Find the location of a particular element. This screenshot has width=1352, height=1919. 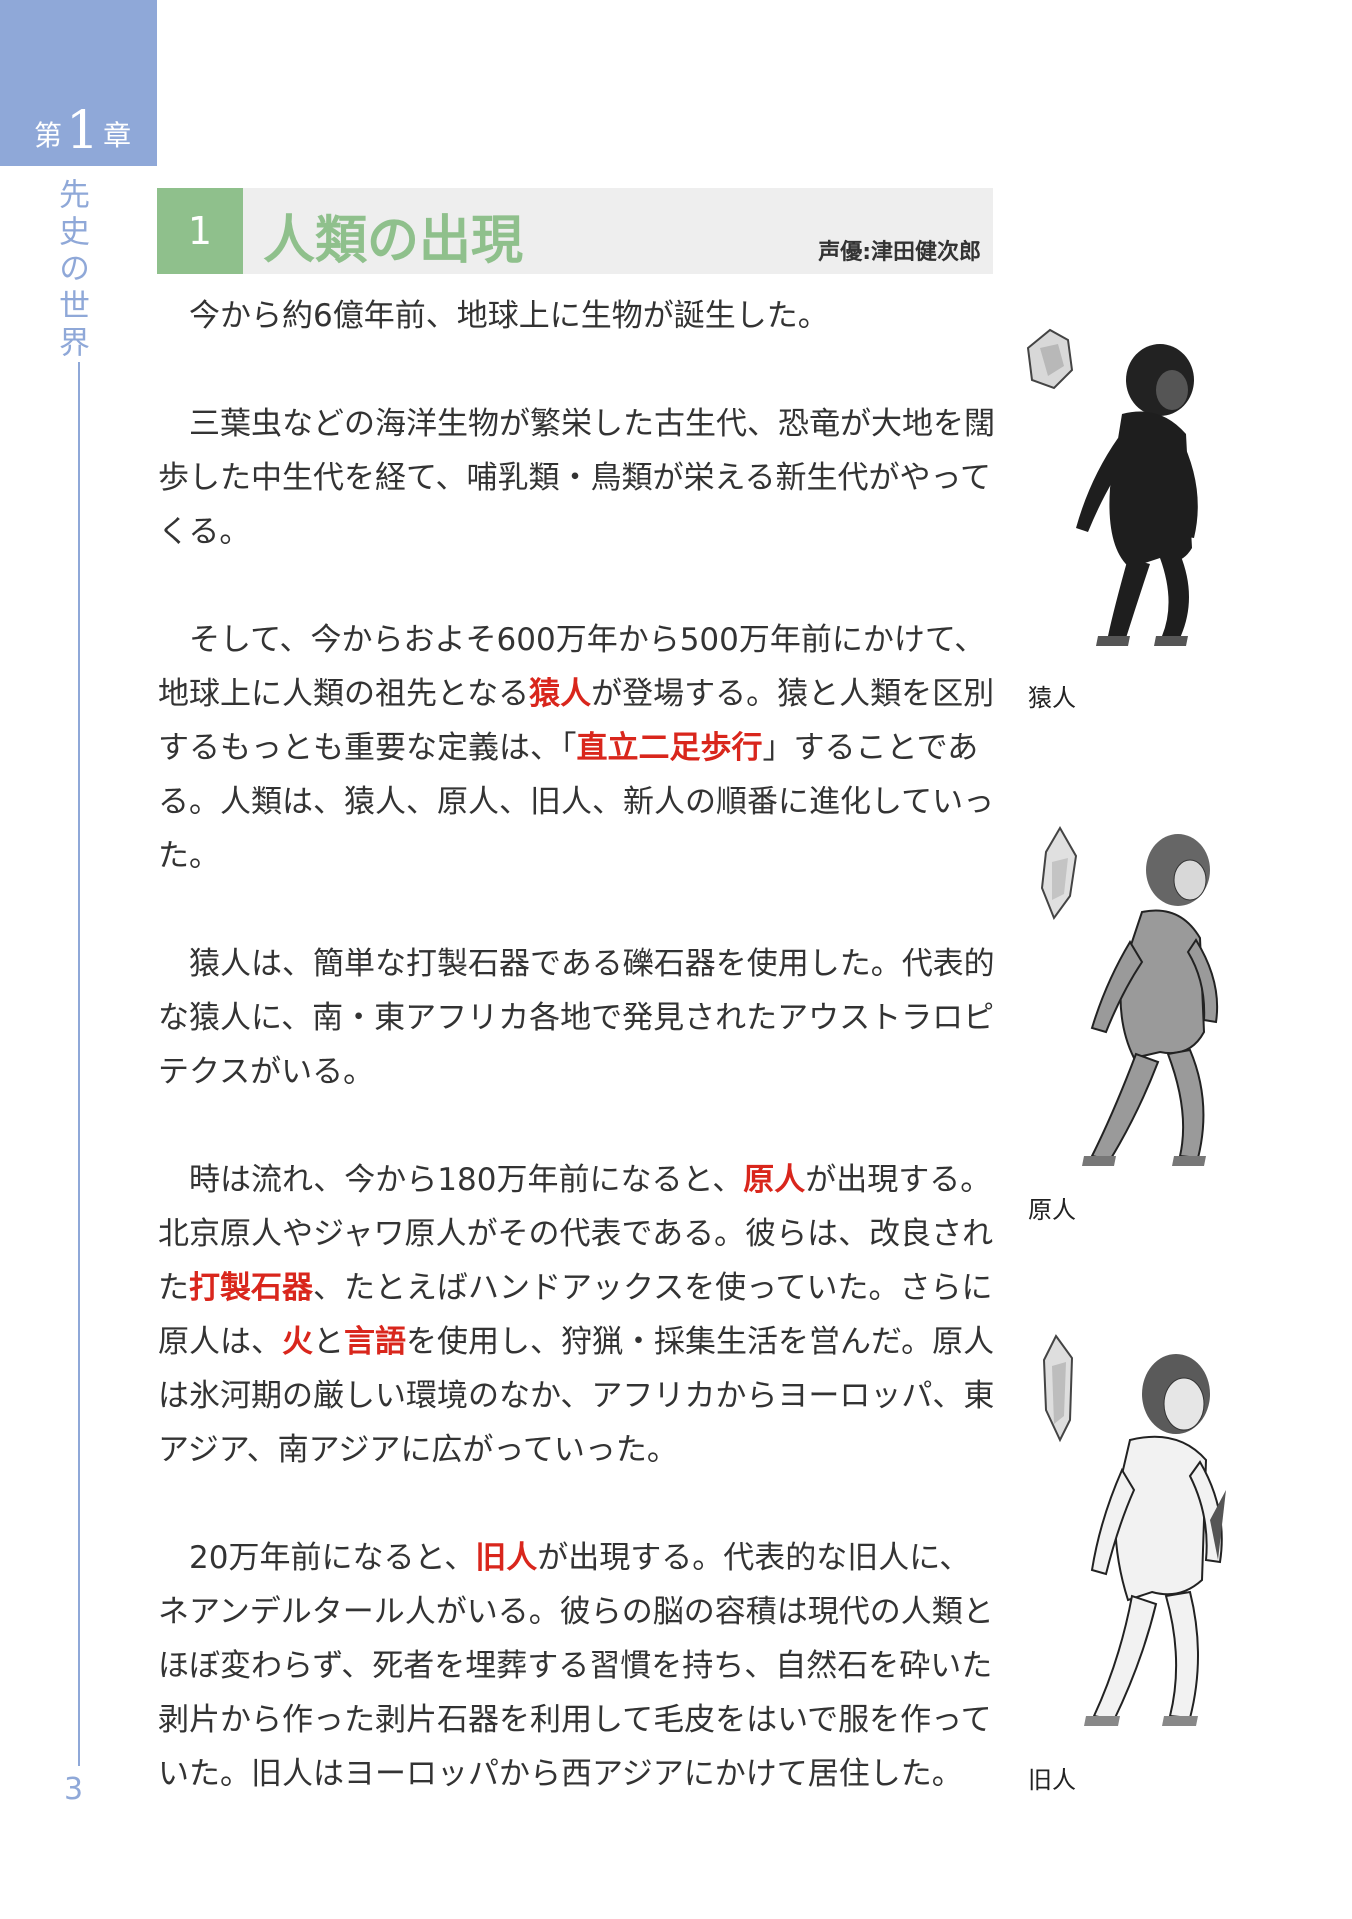

sidebar-divider is located at coordinates (79, 1064).